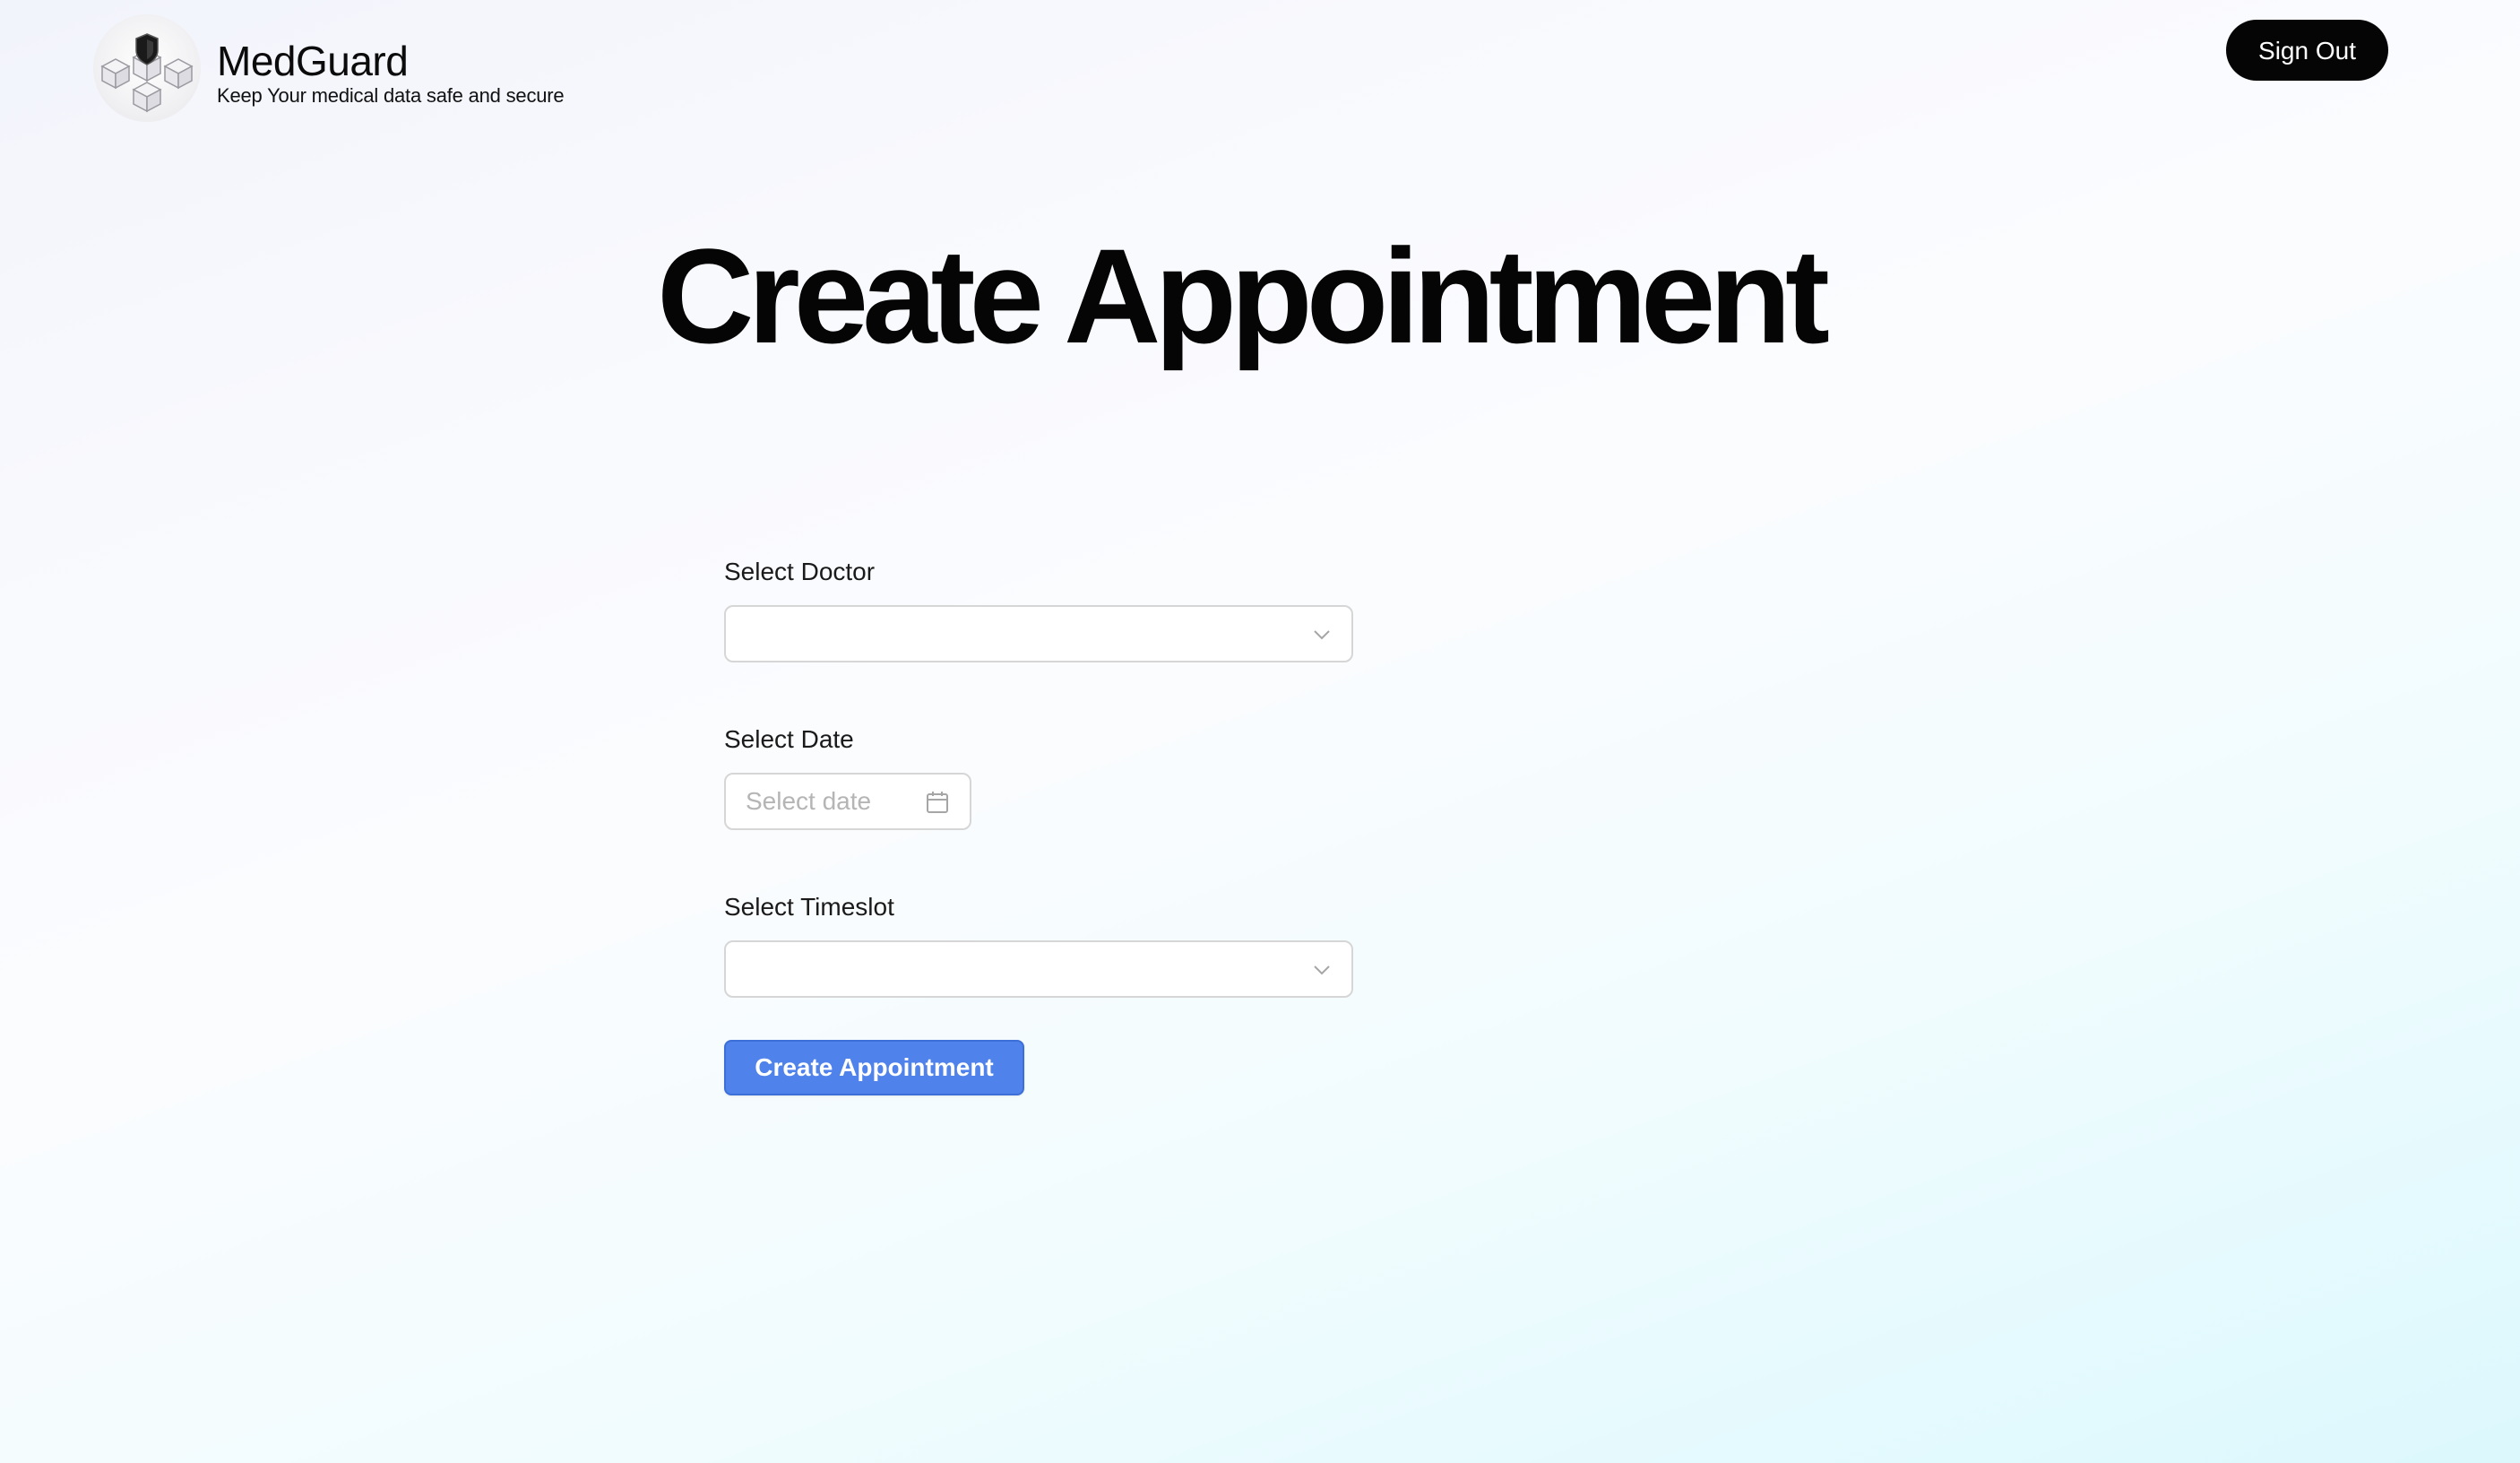  Describe the element at coordinates (1038, 969) in the screenshot. I see `timeslot-select` at that location.